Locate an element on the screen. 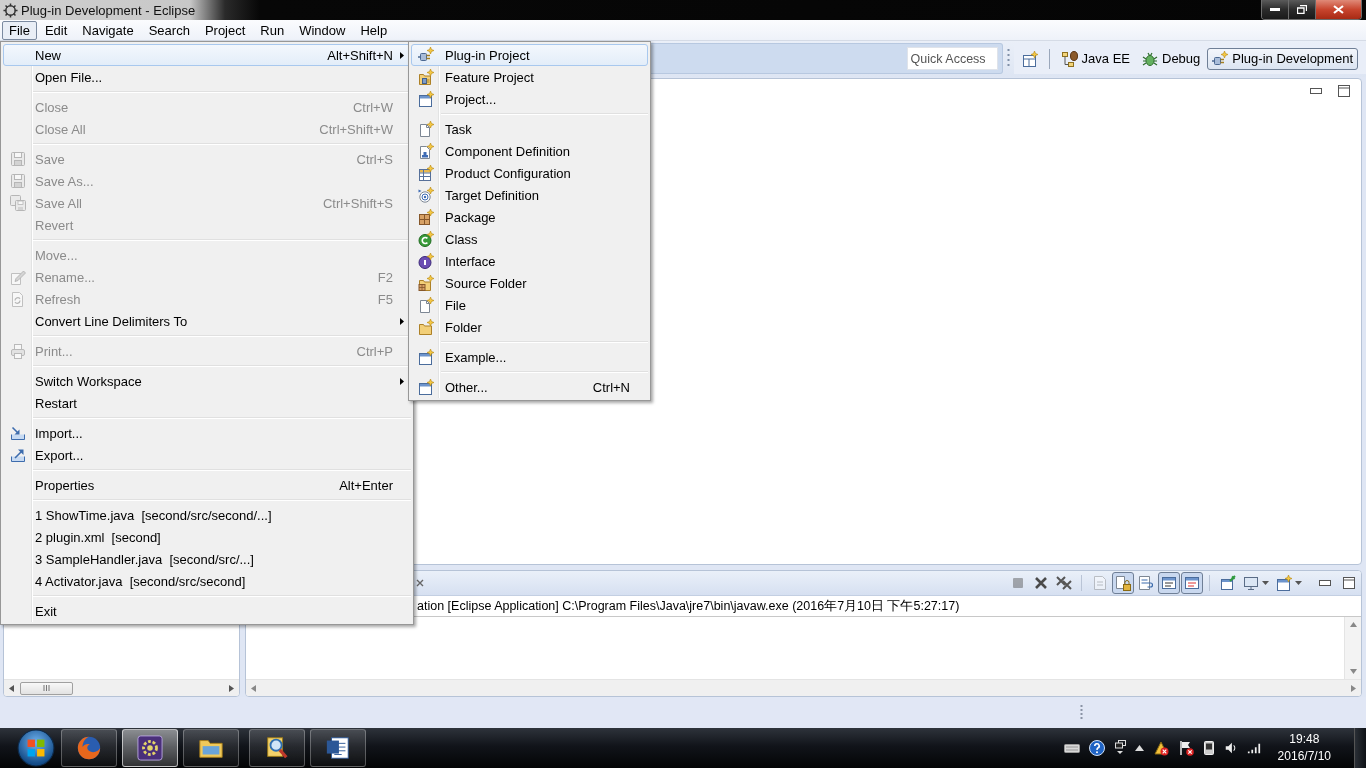  menu-item: Folder is located at coordinates (529, 327).